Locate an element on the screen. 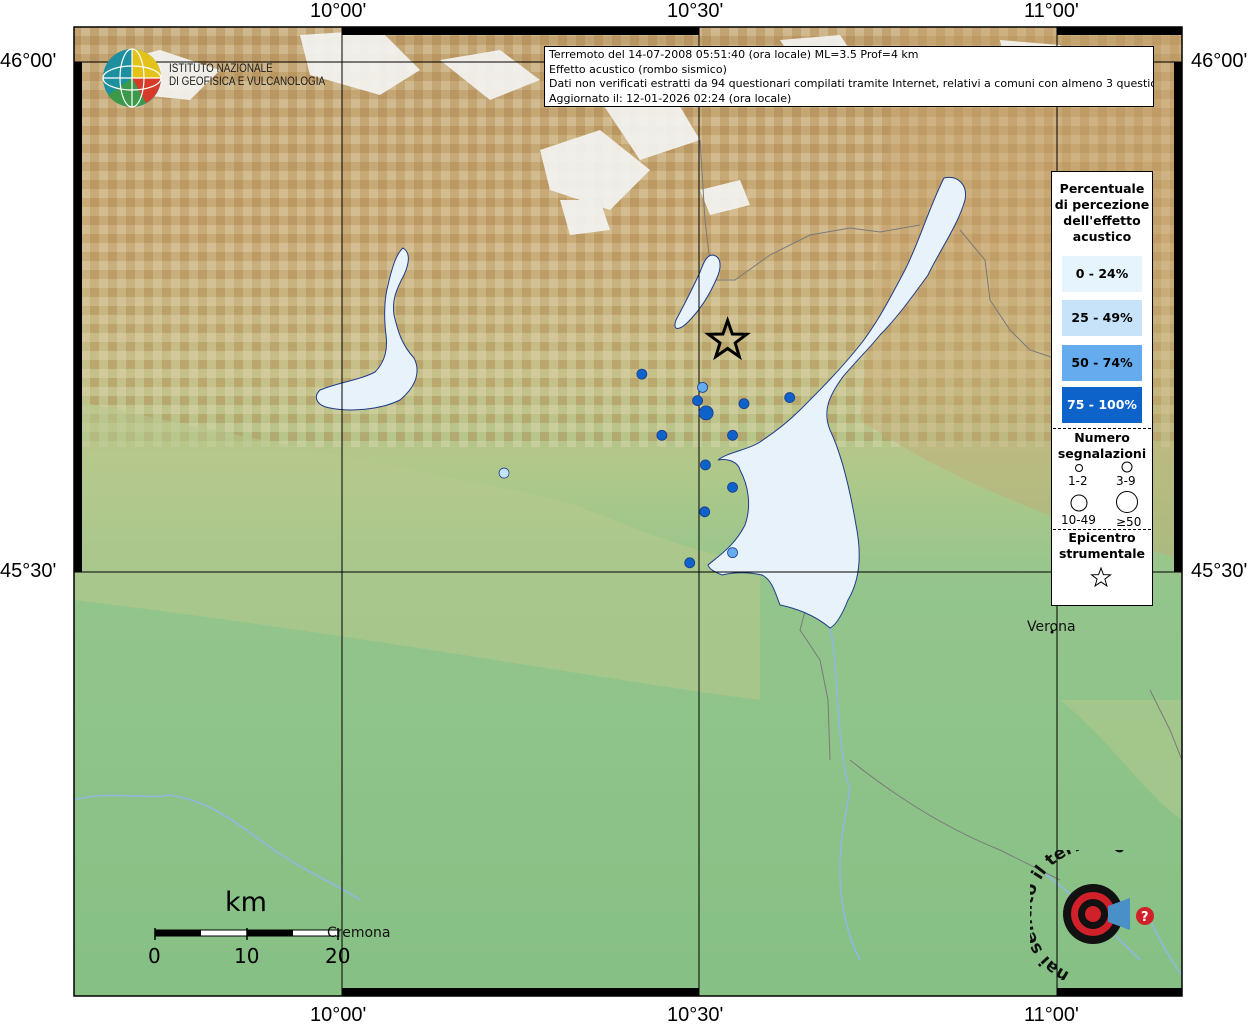 The image size is (1255, 1027). legend-count-1-2: 1-2 is located at coordinates (1078, 481).